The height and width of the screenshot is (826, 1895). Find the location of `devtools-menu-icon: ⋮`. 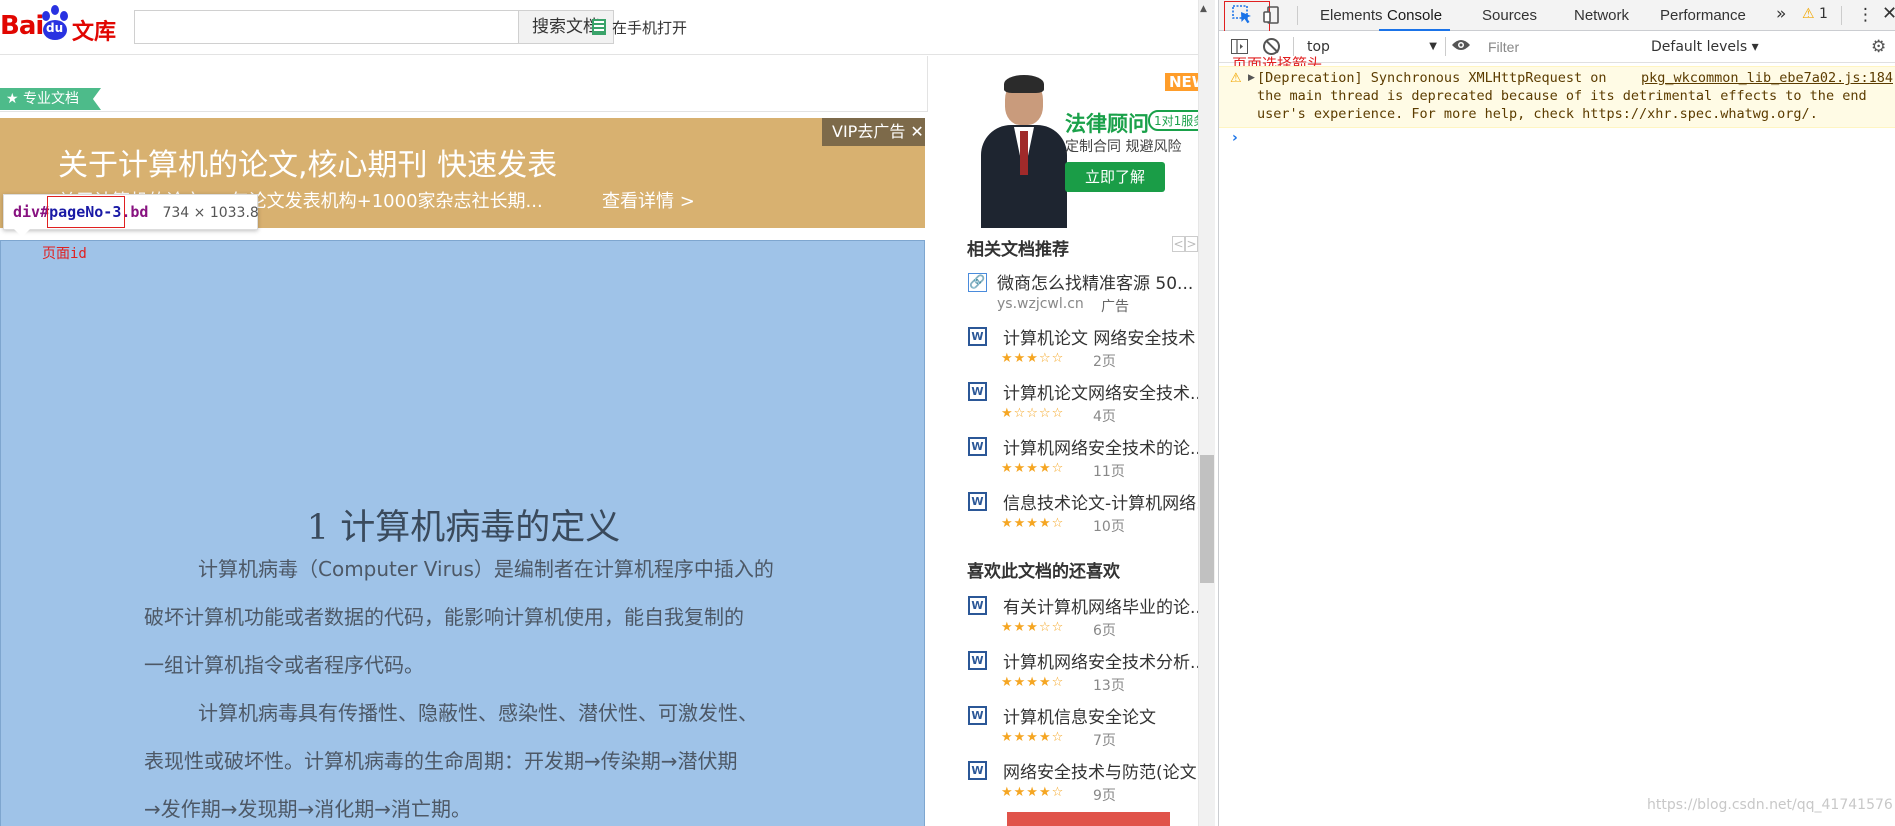

devtools-menu-icon: ⋮ is located at coordinates (1865, 15).